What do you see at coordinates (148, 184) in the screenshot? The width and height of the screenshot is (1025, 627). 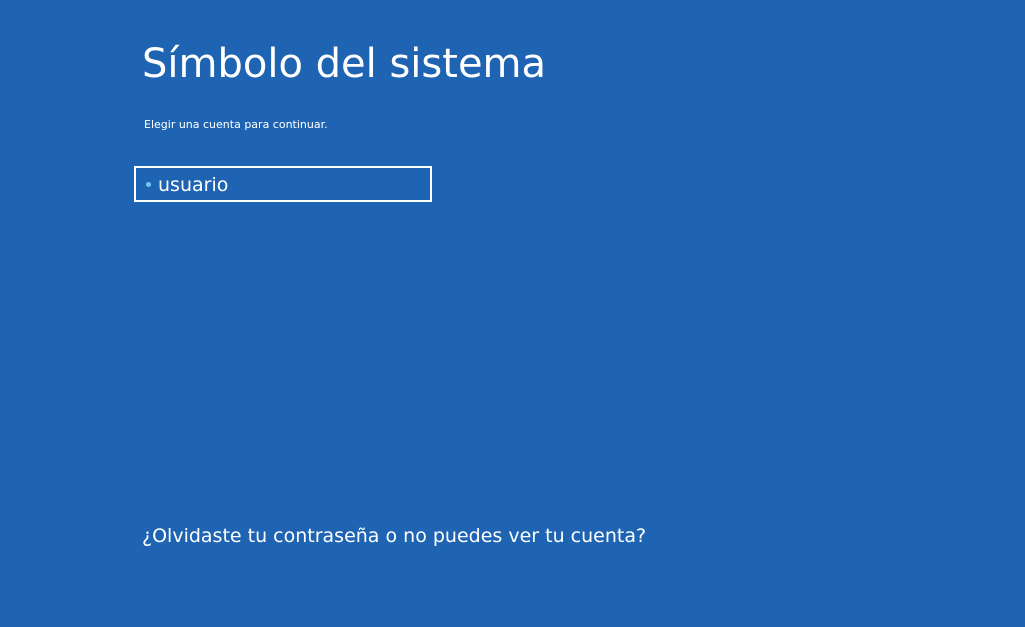 I see `bullet-icon` at bounding box center [148, 184].